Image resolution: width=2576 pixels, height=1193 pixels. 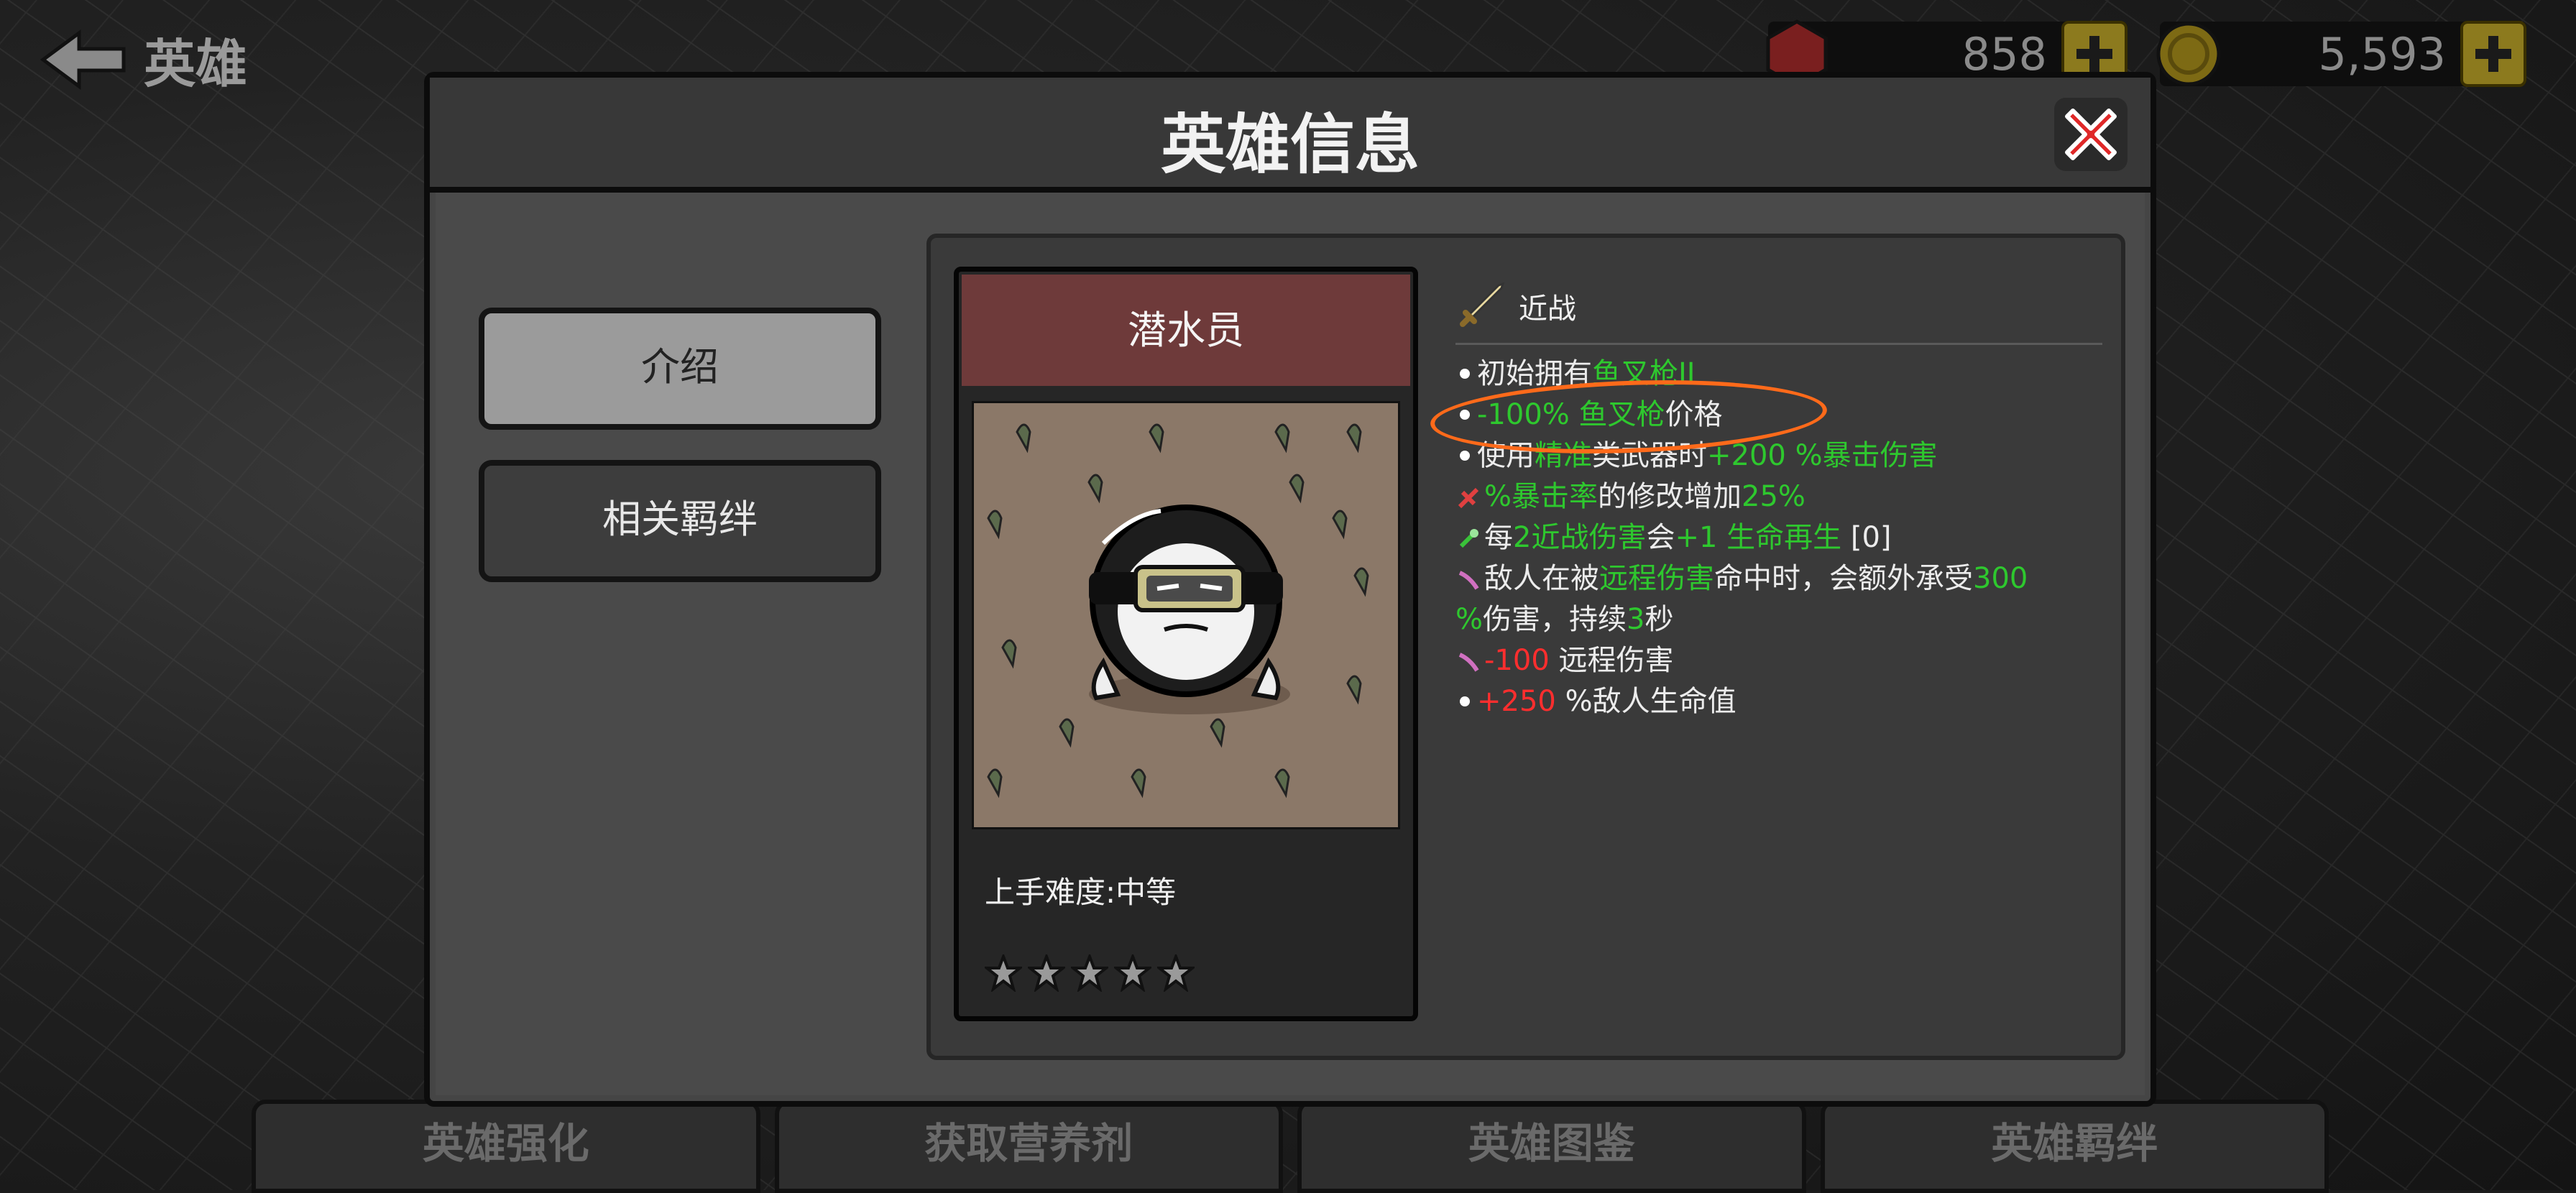 I want to click on regen-icon, so click(x=1468, y=538).